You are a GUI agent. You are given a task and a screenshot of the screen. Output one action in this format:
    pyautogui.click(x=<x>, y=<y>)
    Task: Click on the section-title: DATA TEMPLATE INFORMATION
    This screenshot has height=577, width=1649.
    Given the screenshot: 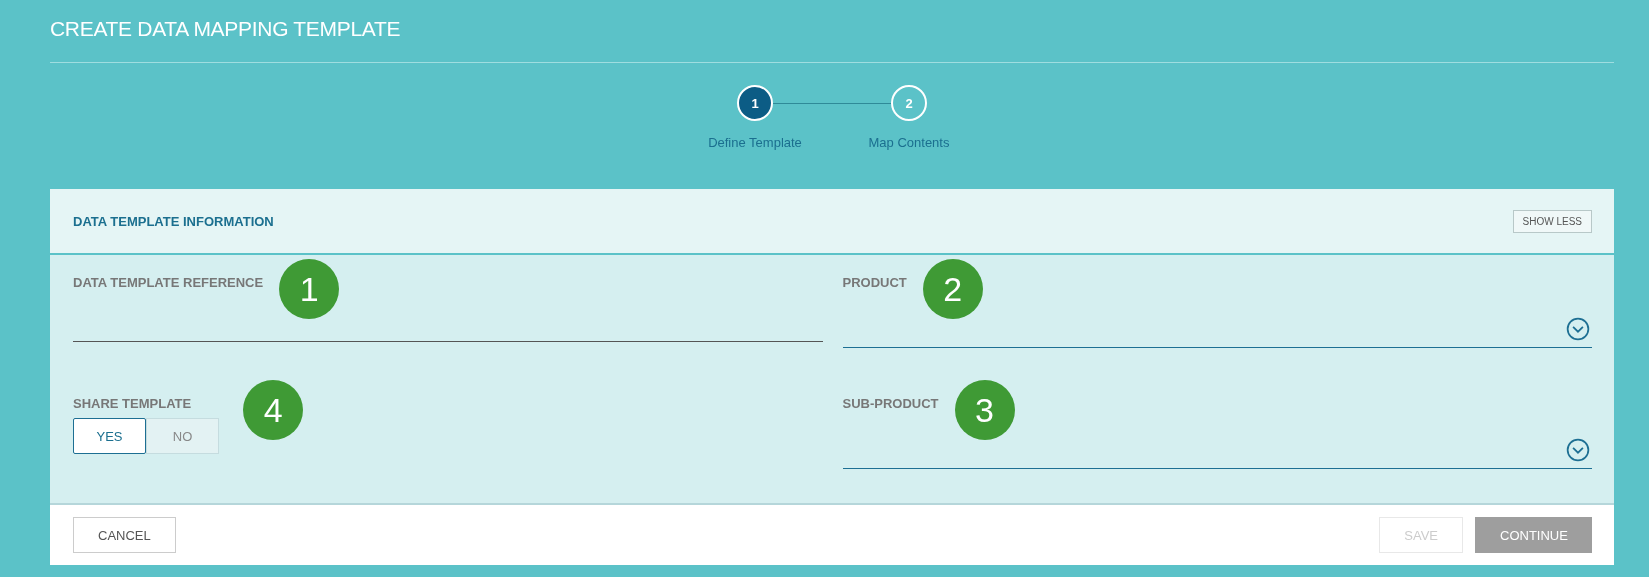 What is the action you would take?
    pyautogui.click(x=173, y=221)
    